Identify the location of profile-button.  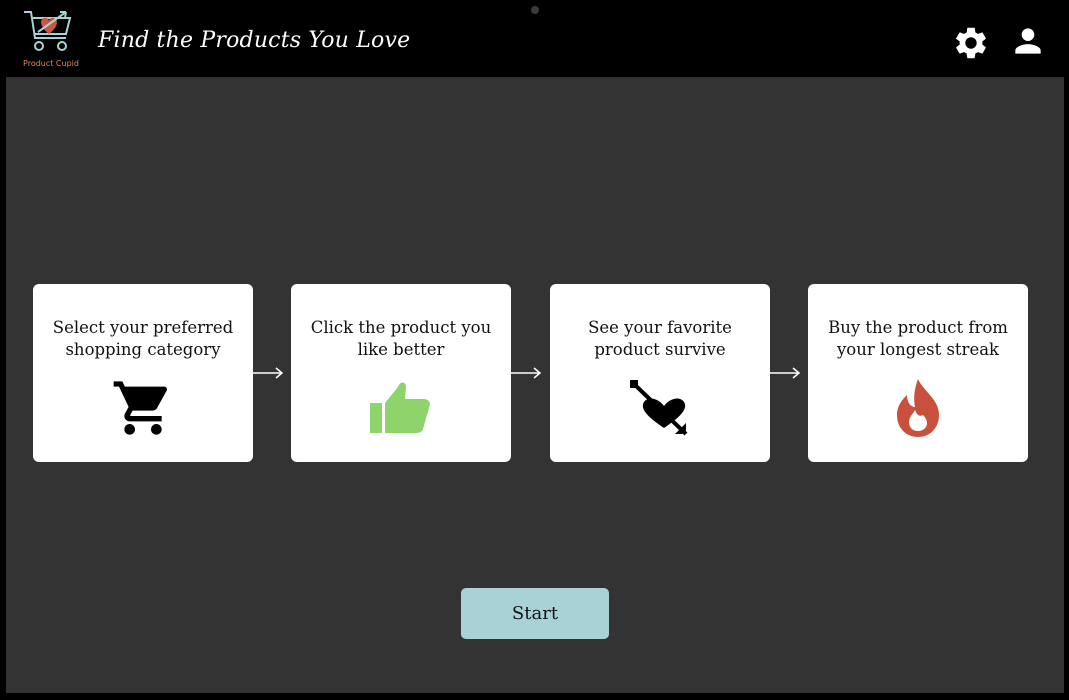
(1028, 41).